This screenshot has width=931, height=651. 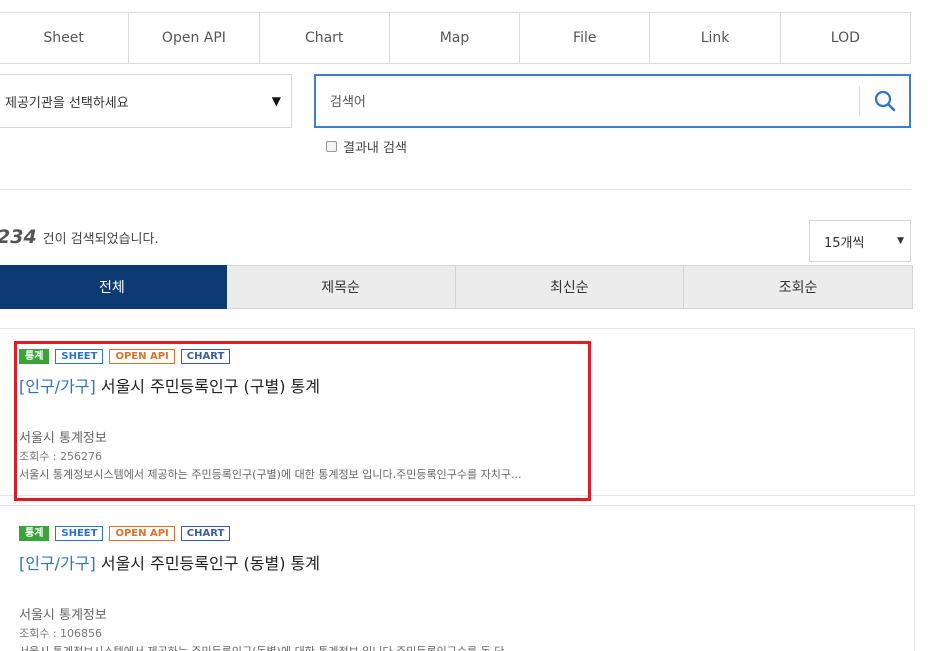 What do you see at coordinates (113, 287) in the screenshot?
I see `sort-tab-all: 전체` at bounding box center [113, 287].